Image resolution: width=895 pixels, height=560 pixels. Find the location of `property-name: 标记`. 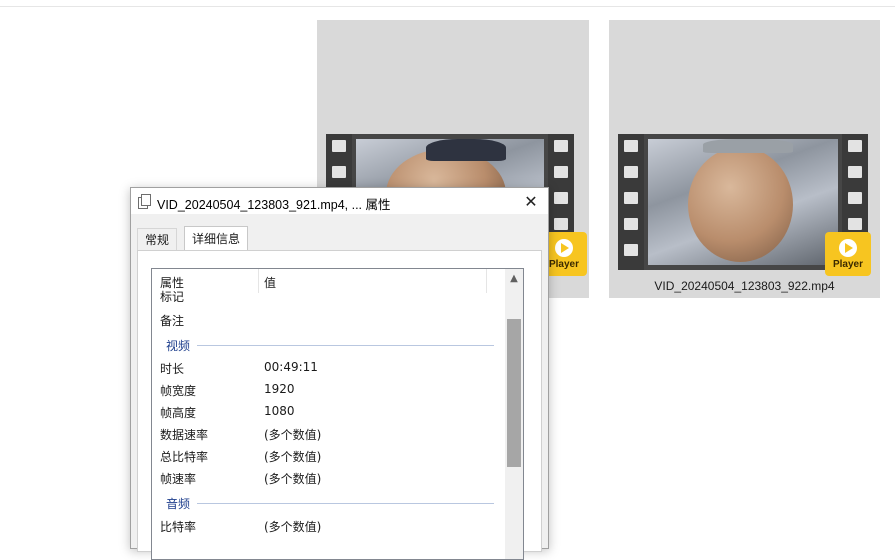

property-name: 标记 is located at coordinates (172, 297).